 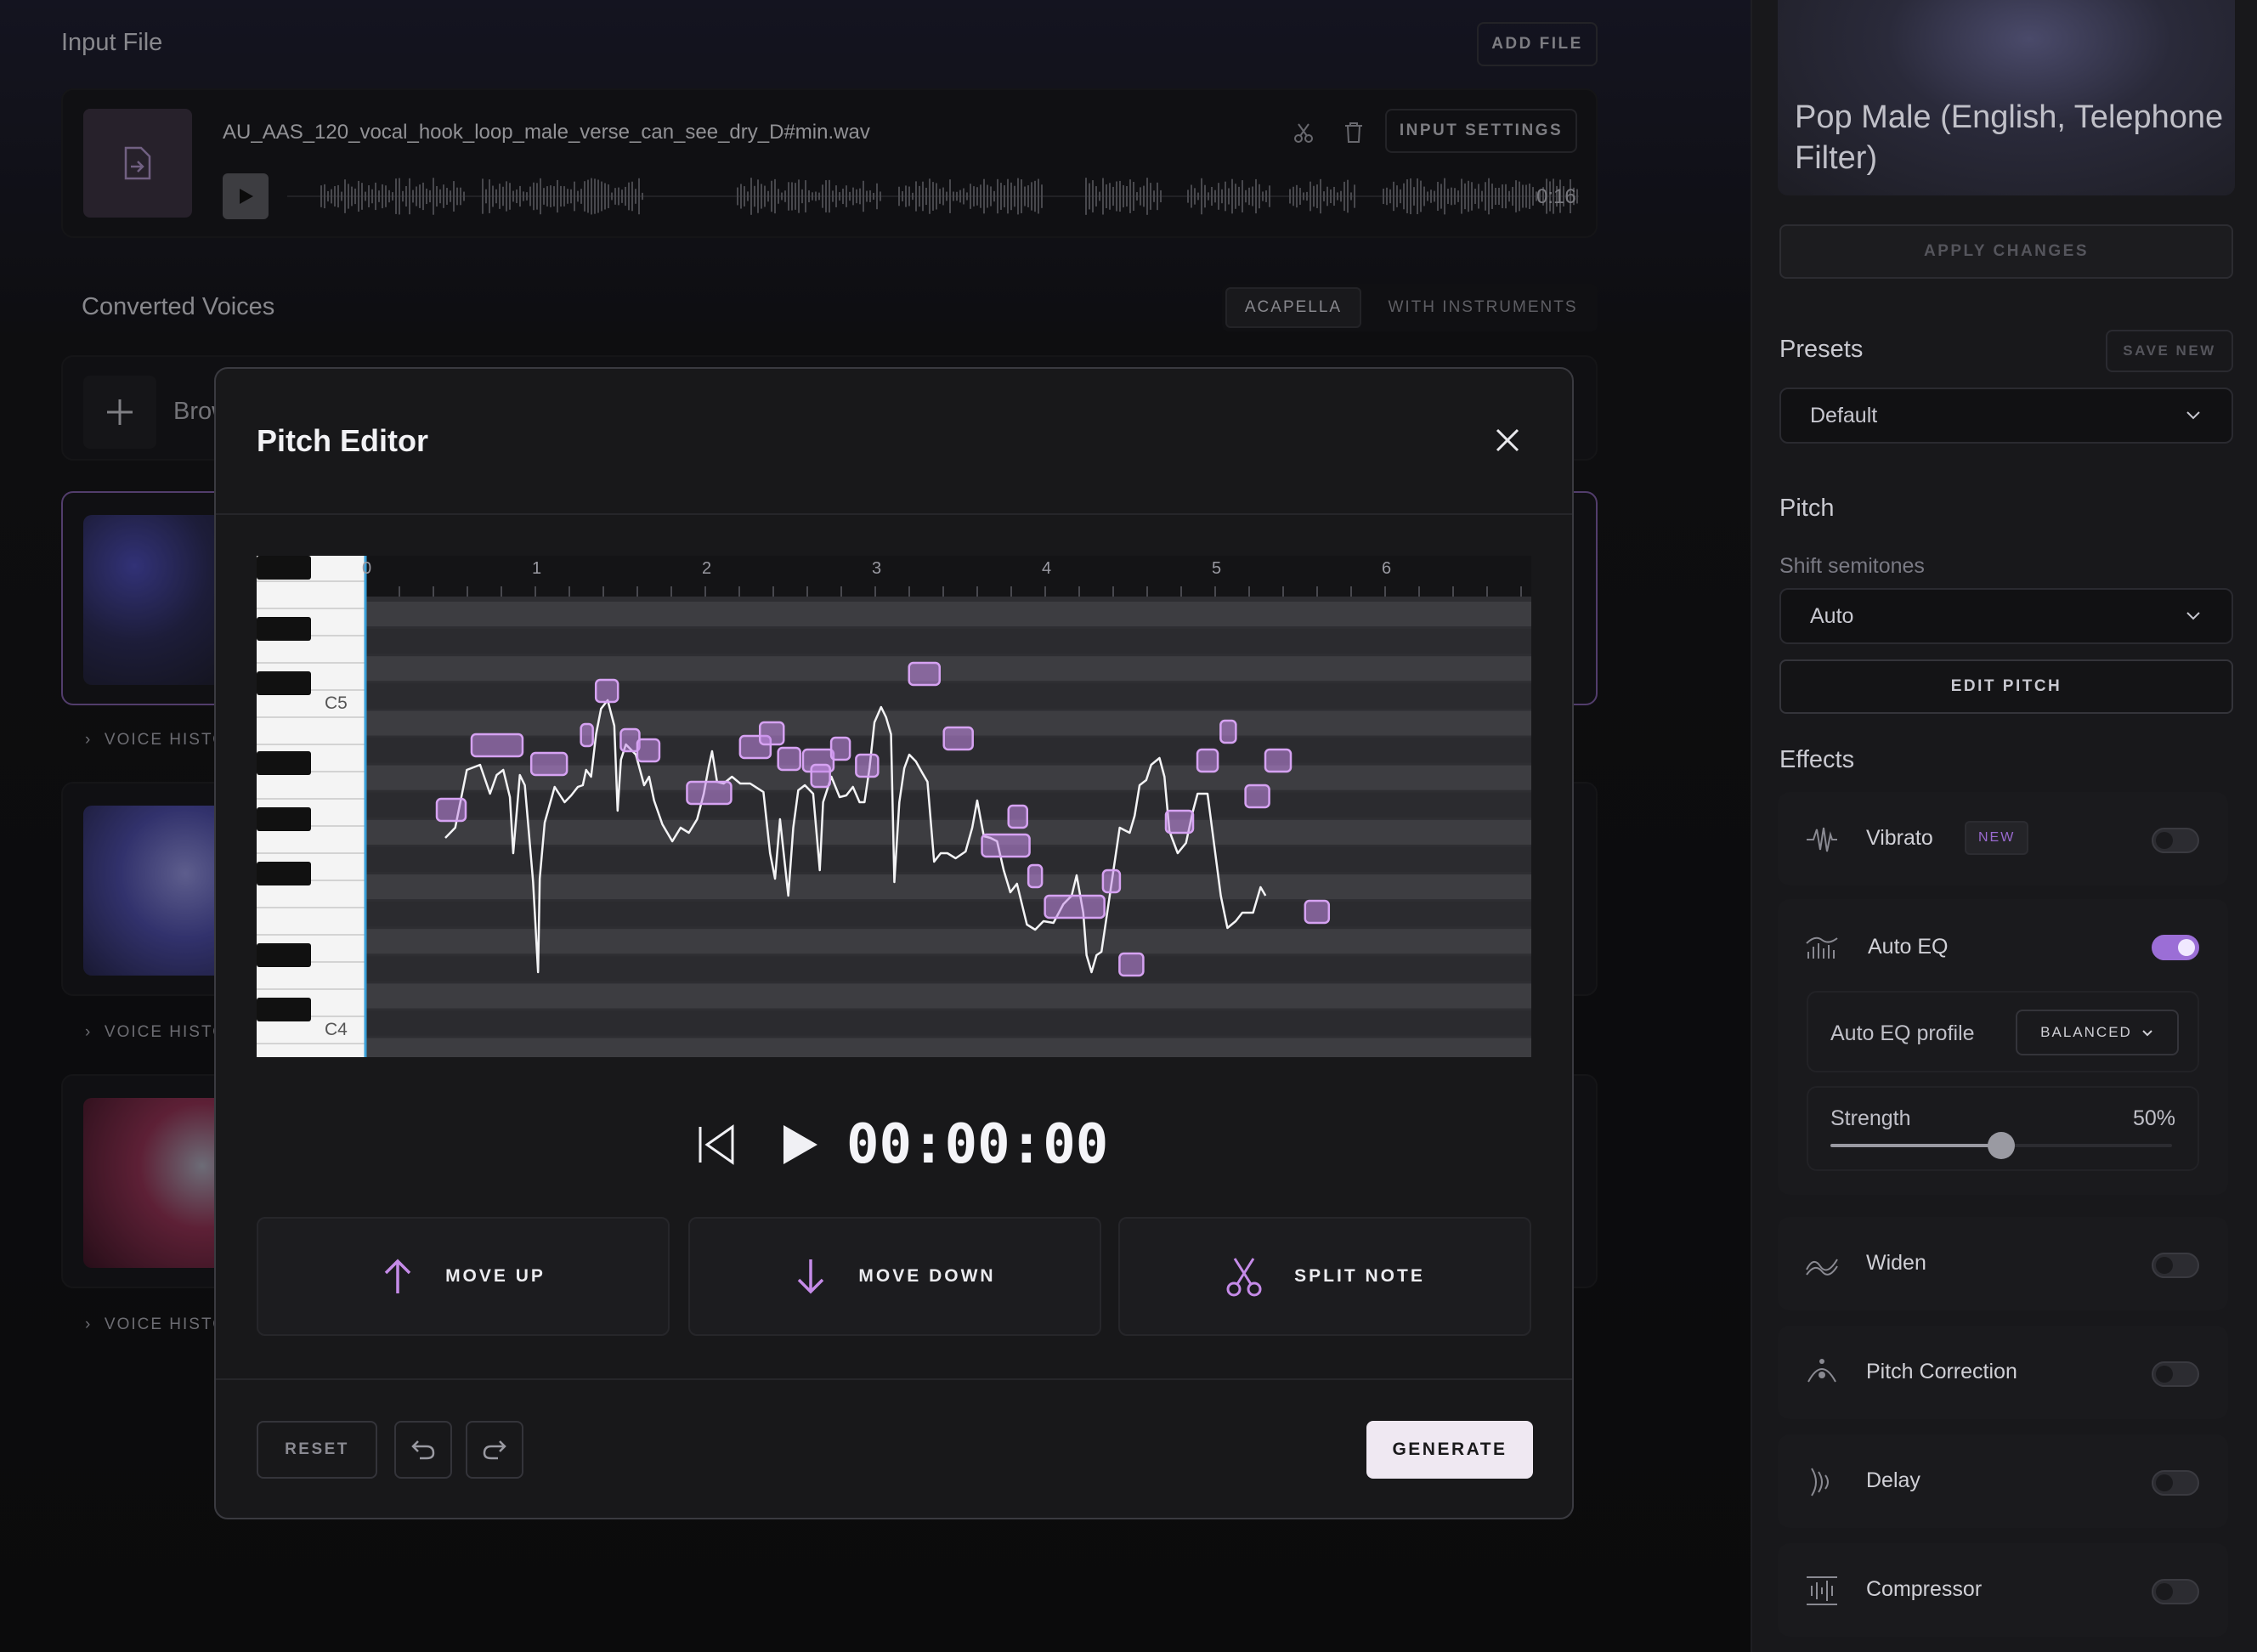 I want to click on input-duration: 0:16, so click(x=1556, y=196).